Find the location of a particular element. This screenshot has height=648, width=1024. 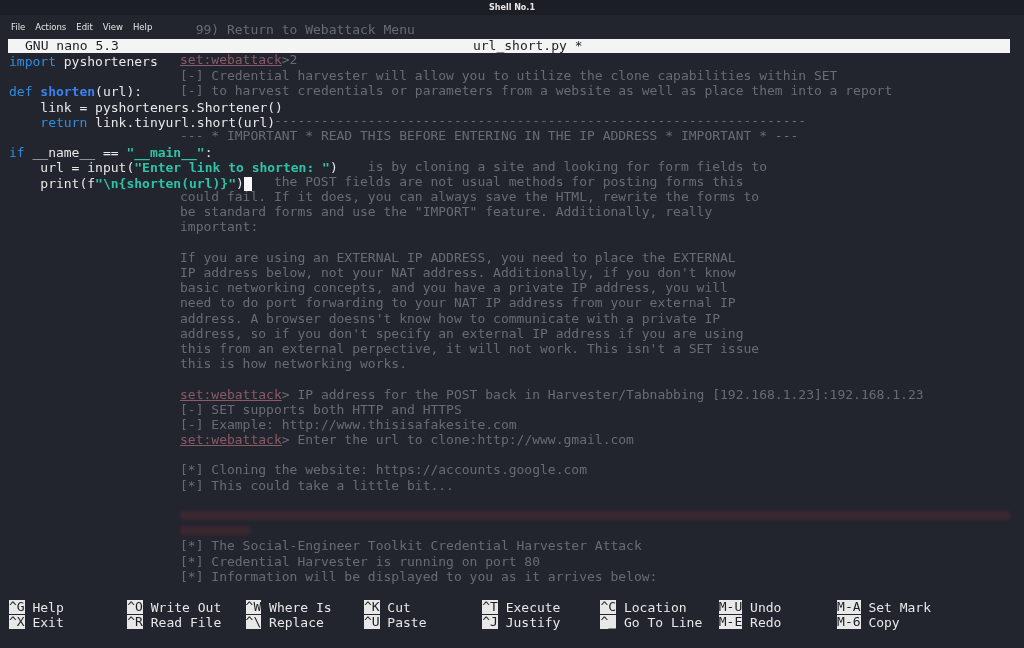

background-text: [-] Example: http://www.thisisafakesite.com is located at coordinates (348, 424).